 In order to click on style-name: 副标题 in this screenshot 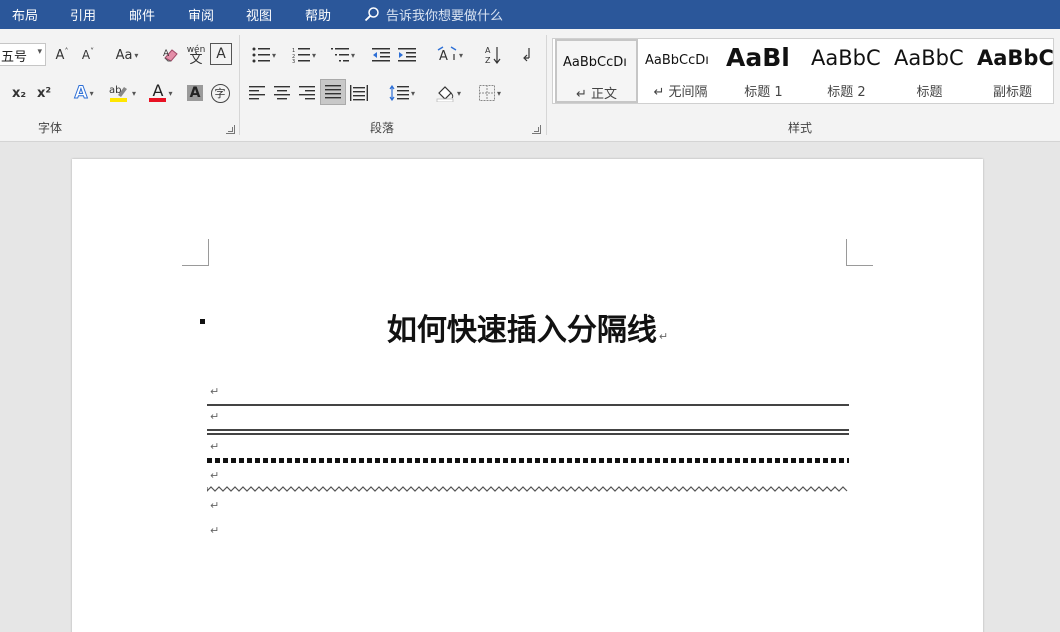, I will do `click(1012, 92)`.